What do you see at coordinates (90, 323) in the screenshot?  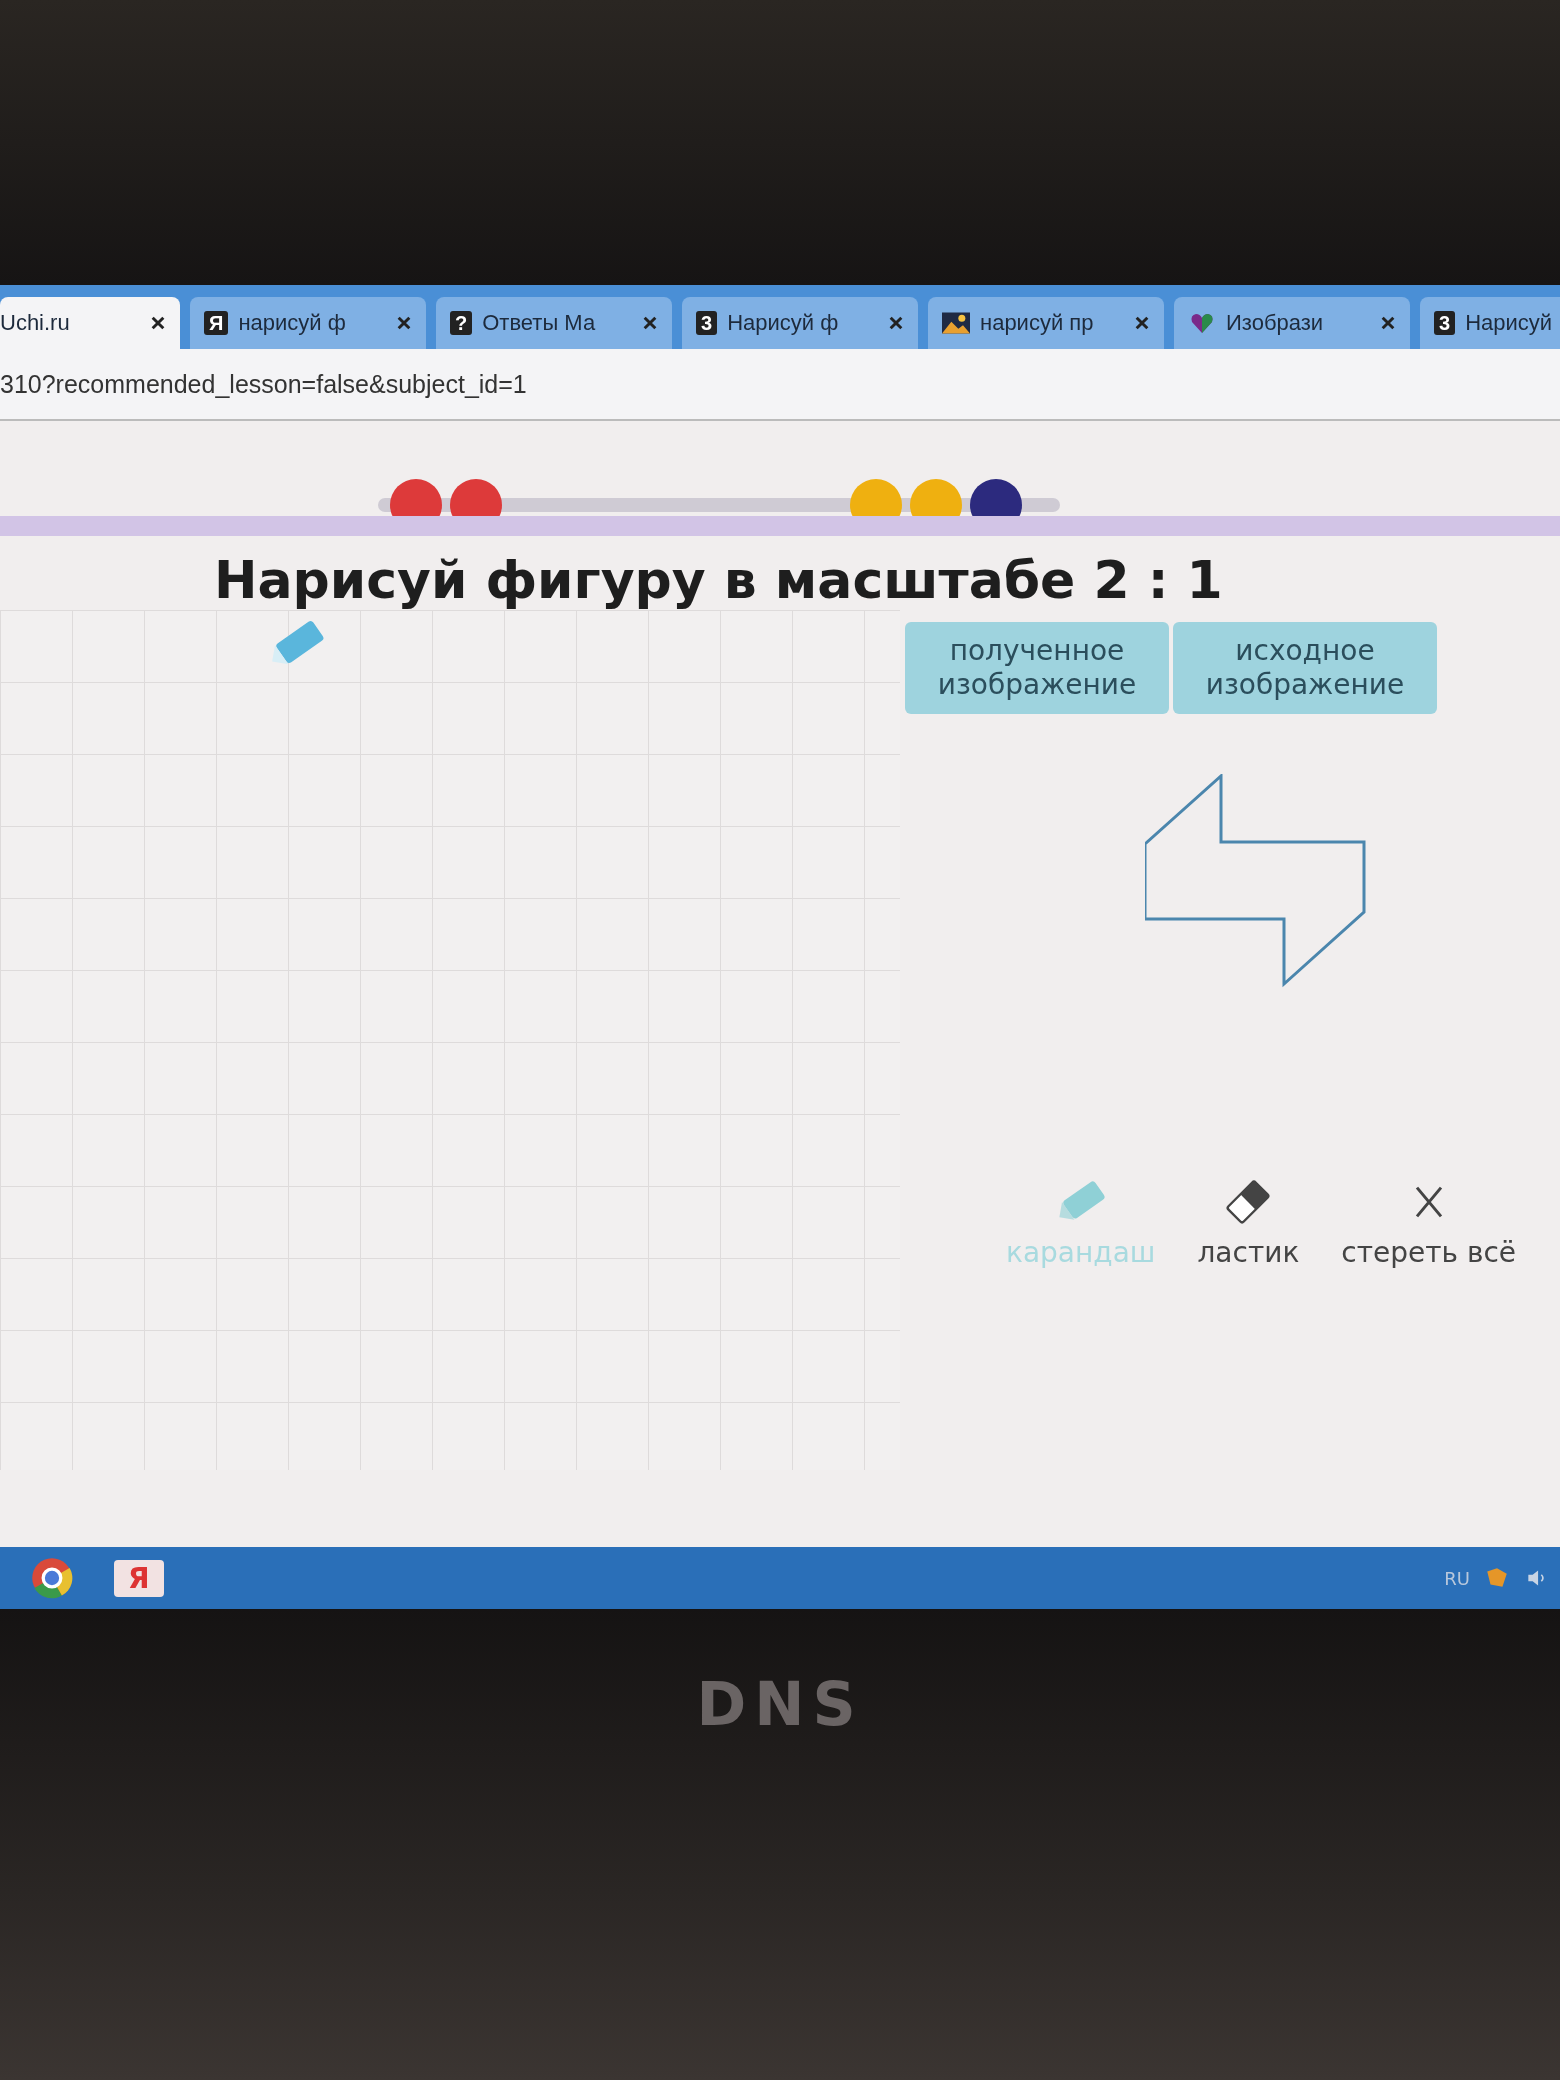 I see `browser-tab: Uchi.ru` at bounding box center [90, 323].